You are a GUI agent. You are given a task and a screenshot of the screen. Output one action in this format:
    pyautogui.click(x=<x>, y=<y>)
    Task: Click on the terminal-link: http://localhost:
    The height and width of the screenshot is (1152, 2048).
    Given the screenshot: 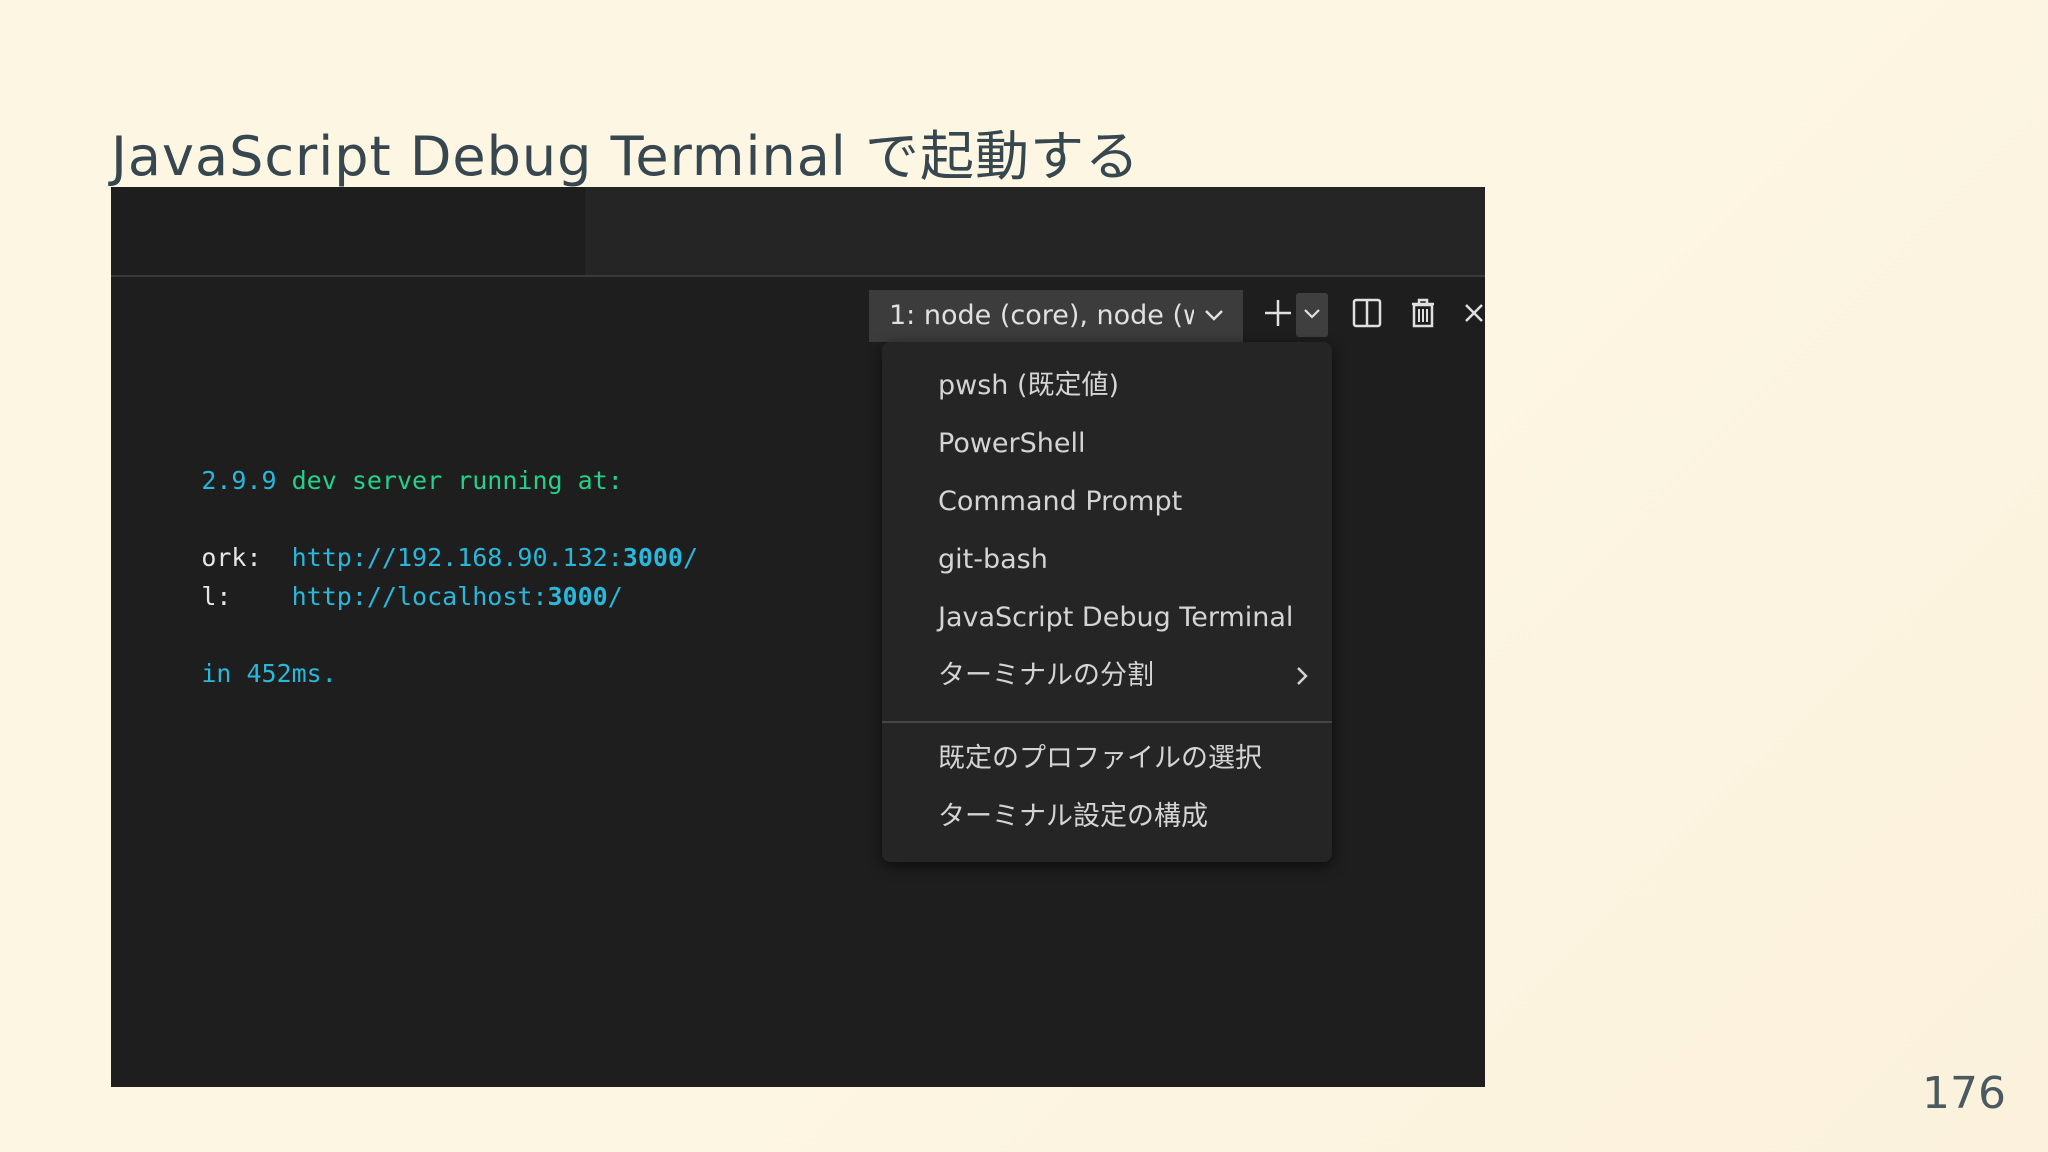 What is the action you would take?
    pyautogui.click(x=420, y=596)
    